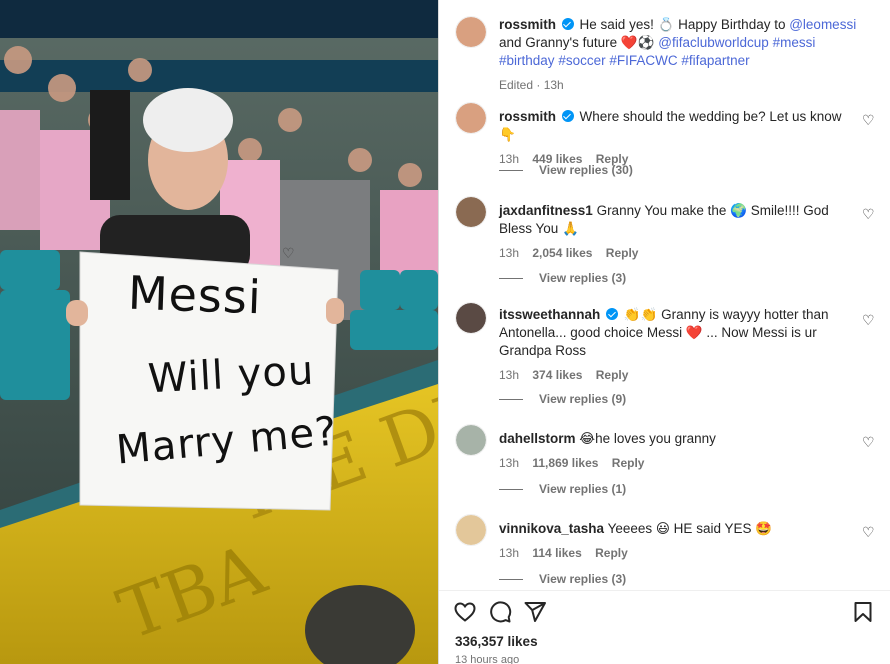  I want to click on comment-likes: 11,869 likes, so click(565, 463).